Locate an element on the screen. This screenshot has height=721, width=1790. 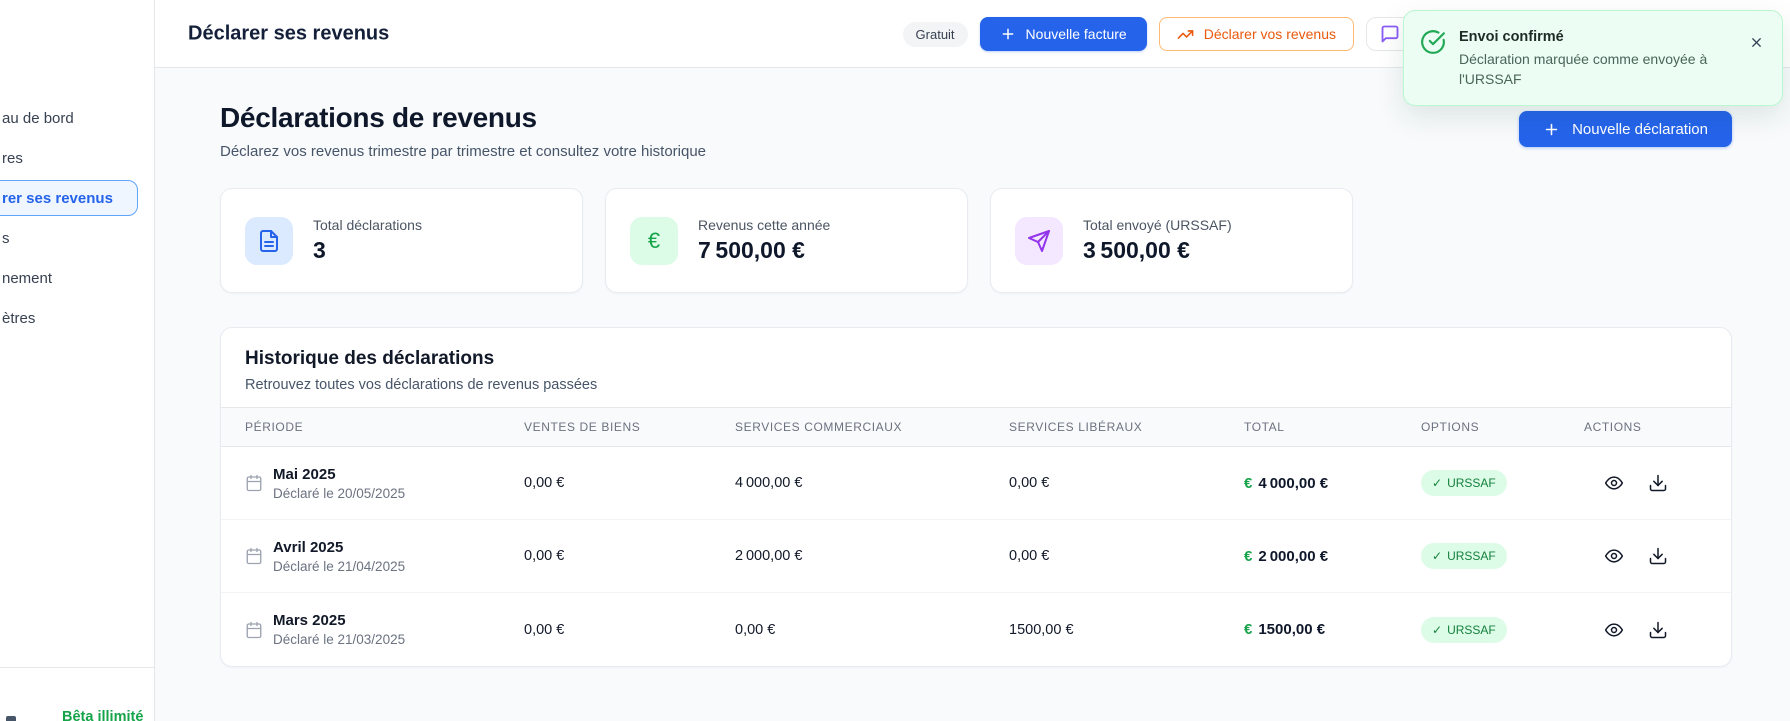
total-cell: € 4 000,00 € is located at coordinates (1332, 483).